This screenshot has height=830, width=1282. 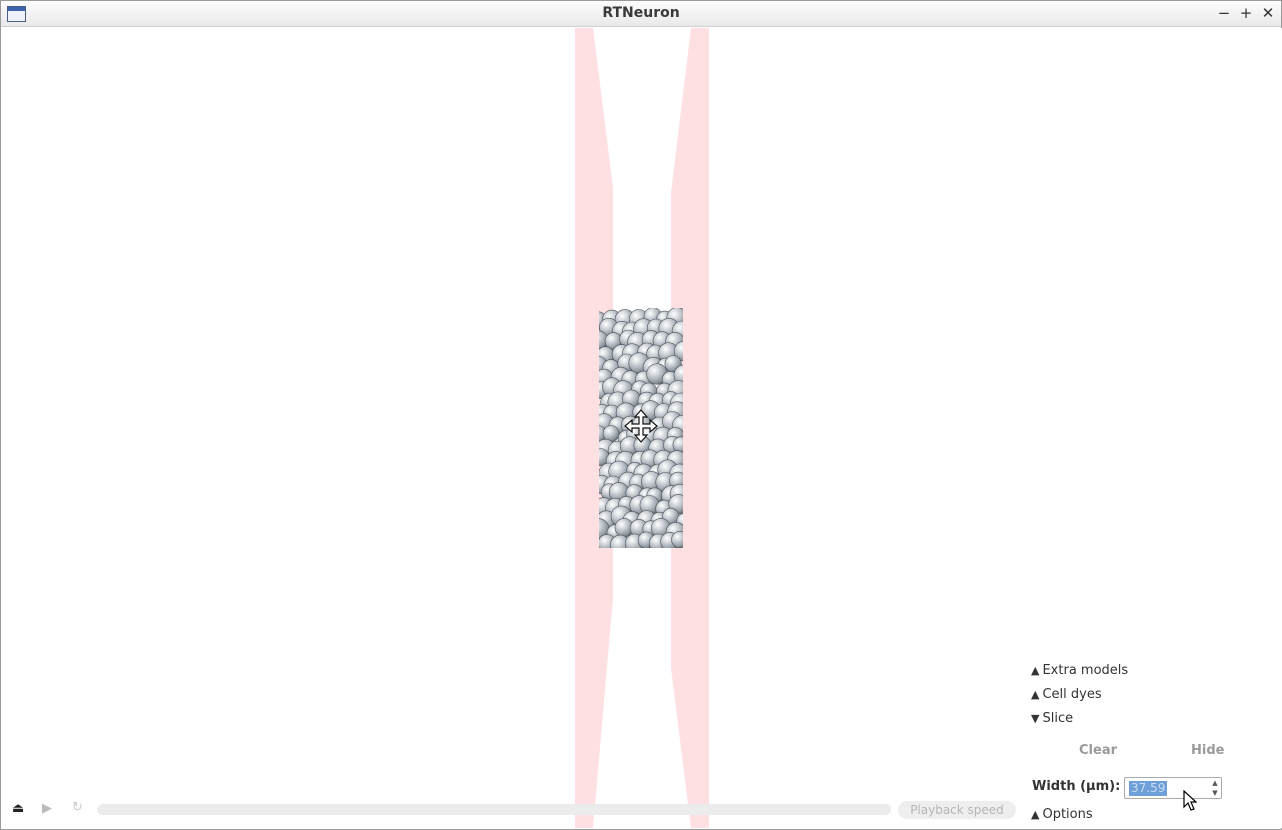 I want to click on spin-down-icon: ▼, so click(x=1215, y=793).